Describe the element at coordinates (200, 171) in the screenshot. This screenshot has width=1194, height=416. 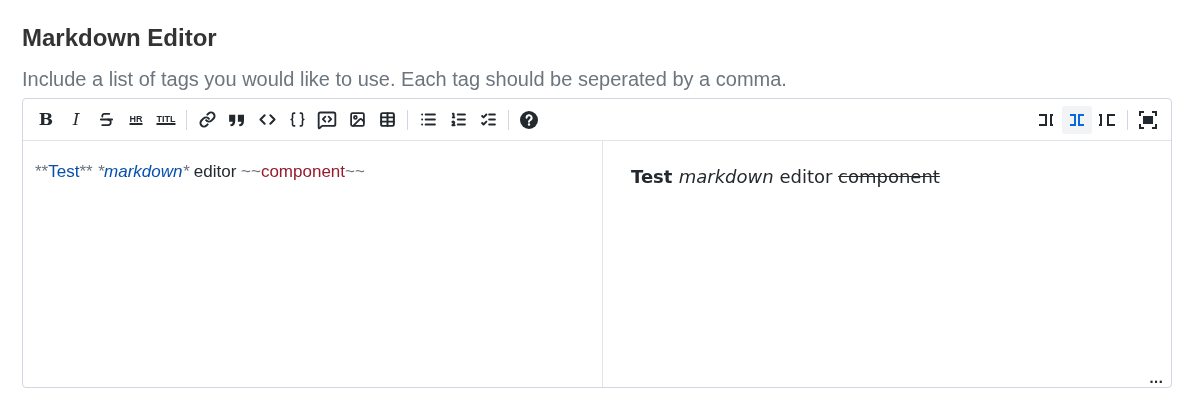
I see `markdown-source-text: **Test** *markdown* editor ~~component~~` at that location.